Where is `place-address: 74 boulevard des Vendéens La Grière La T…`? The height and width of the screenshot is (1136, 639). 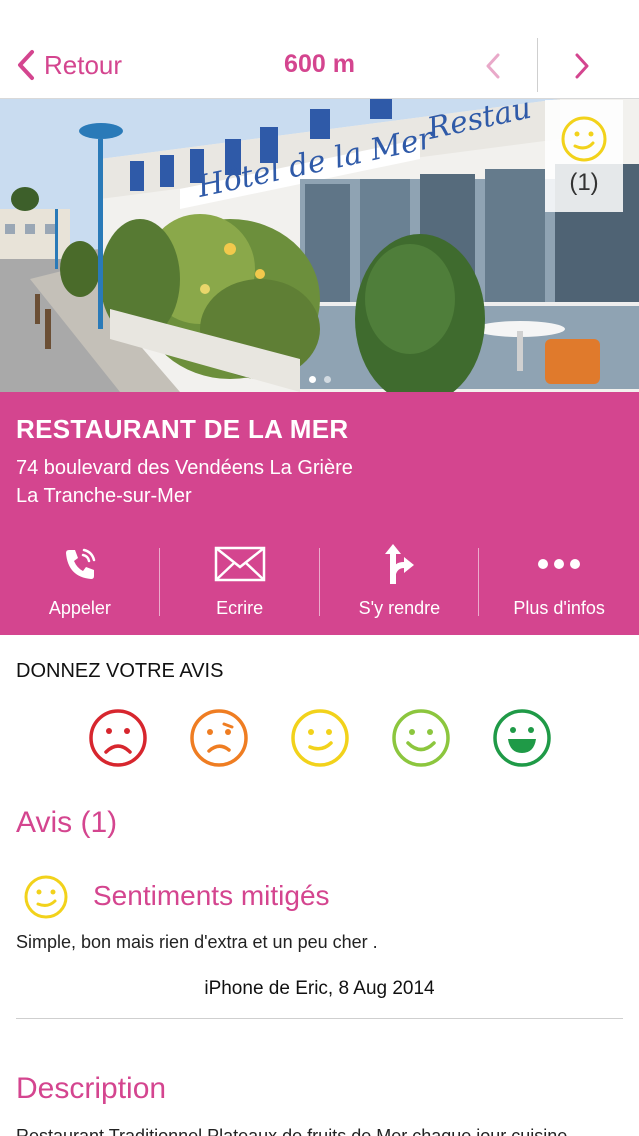 place-address: 74 boulevard des Vendéens La Grière La T… is located at coordinates (184, 482).